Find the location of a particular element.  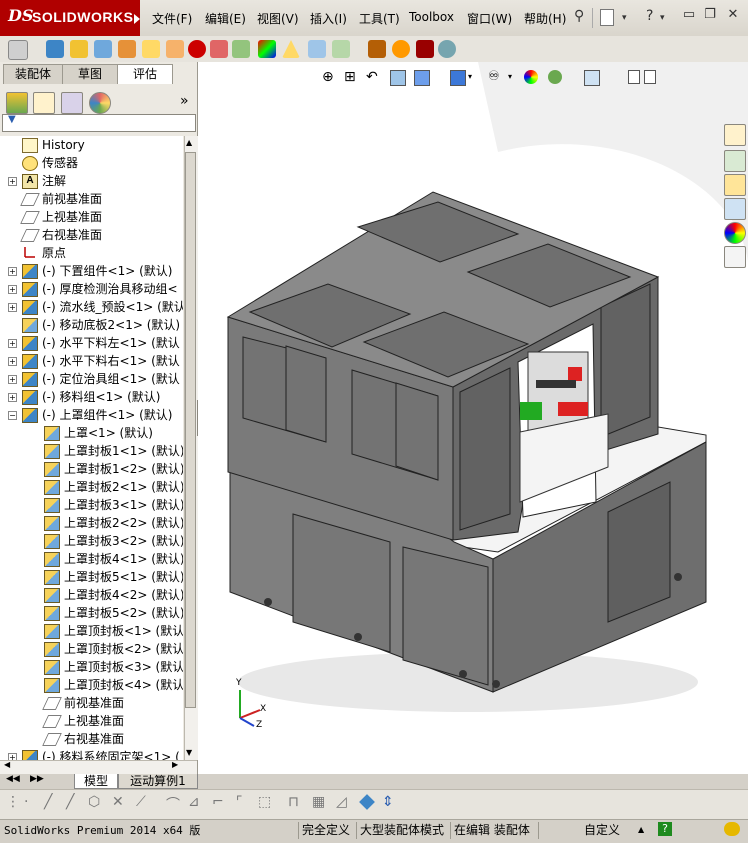

tab-scroll-right-icon: ▶▶ is located at coordinates (37, 779).